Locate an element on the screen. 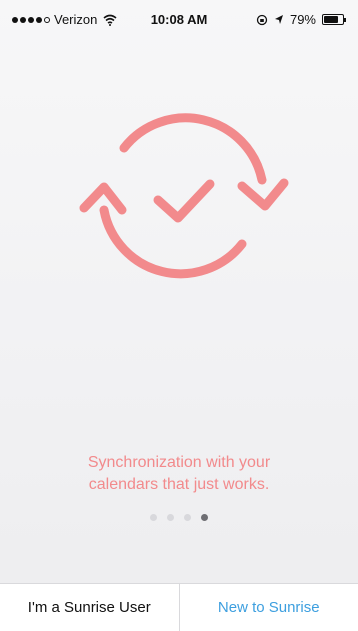  existing-user-button: I'm a Sunrise User is located at coordinates (90, 607).